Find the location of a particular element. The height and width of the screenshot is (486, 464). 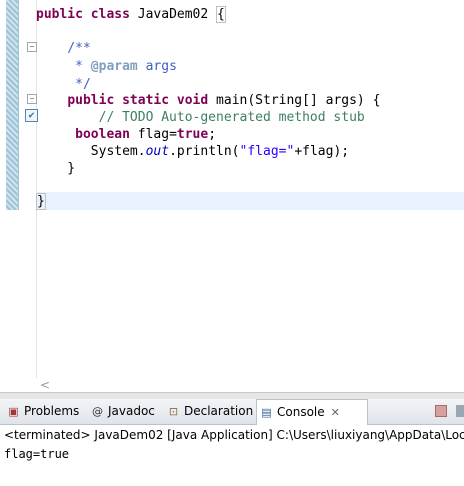

code-line: System.out.println("flag="+flag); is located at coordinates (192, 152).